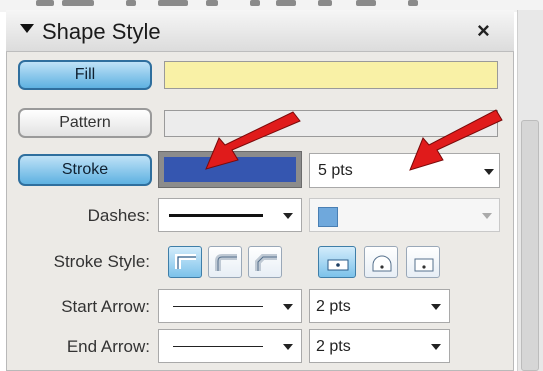  I want to click on annotation-arrows, so click(354, 140).